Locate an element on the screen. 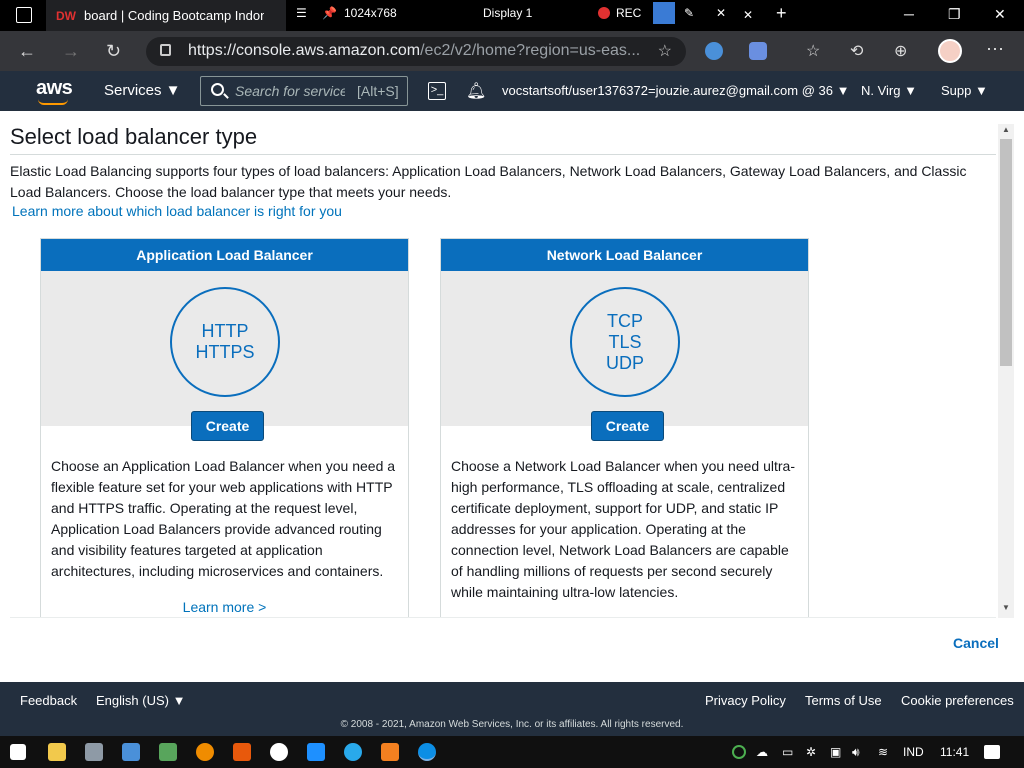  lock-icon is located at coordinates (165, 50).